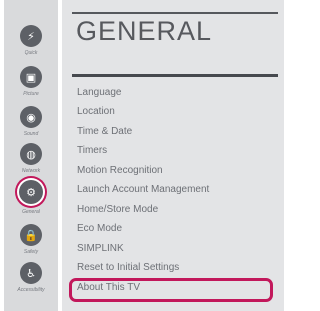 The height and width of the screenshot is (311, 320). I want to click on page-title: GENERAL, so click(144, 31).